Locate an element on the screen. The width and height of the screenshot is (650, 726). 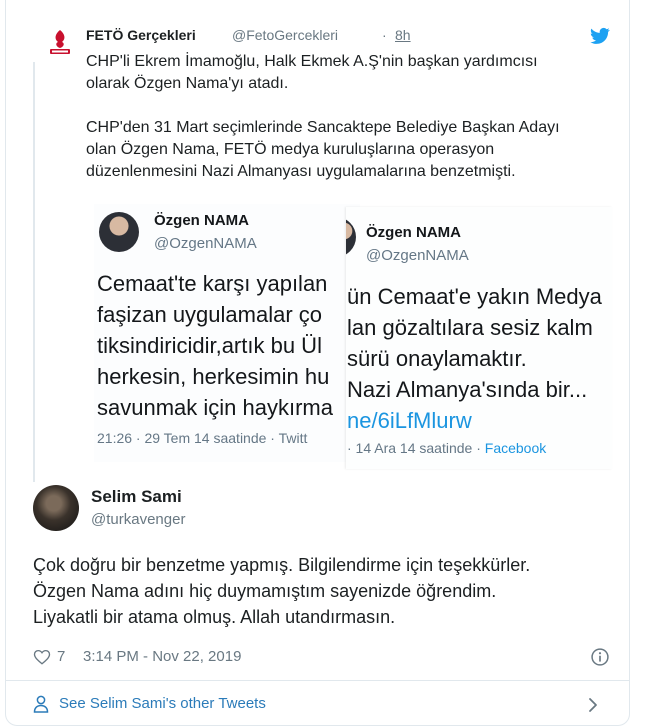
screenshot-text-line: sürü onaylamaktır. is located at coordinates (437, 358).